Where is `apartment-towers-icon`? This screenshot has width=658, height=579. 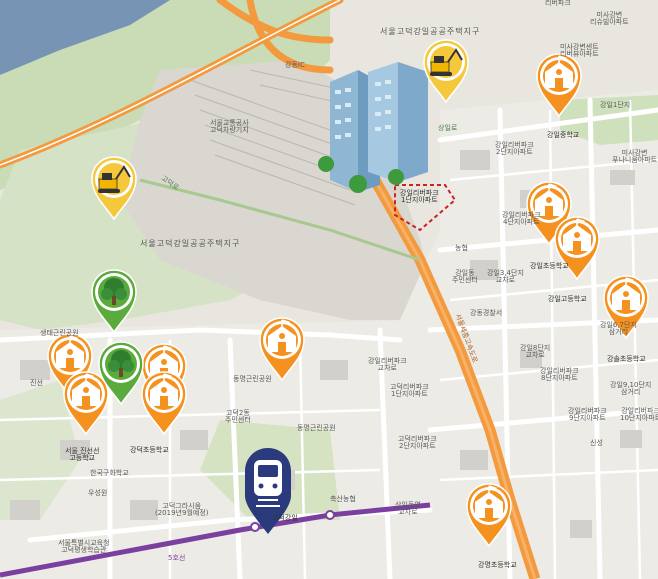 apartment-towers-icon is located at coordinates (373, 127).